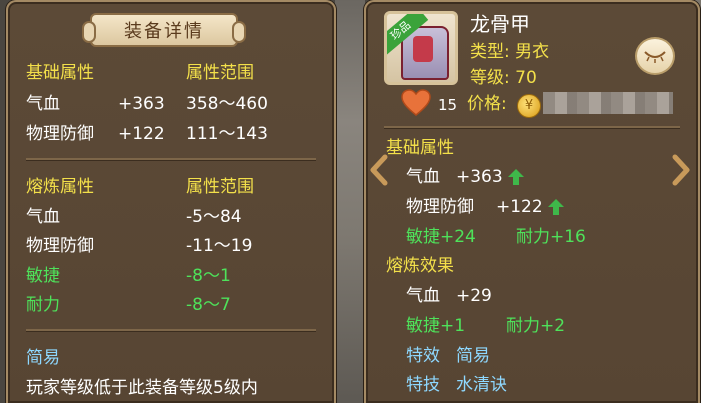  What do you see at coordinates (220, 73) in the screenshot?
I see `attr-range-header: 属性范围` at bounding box center [220, 73].